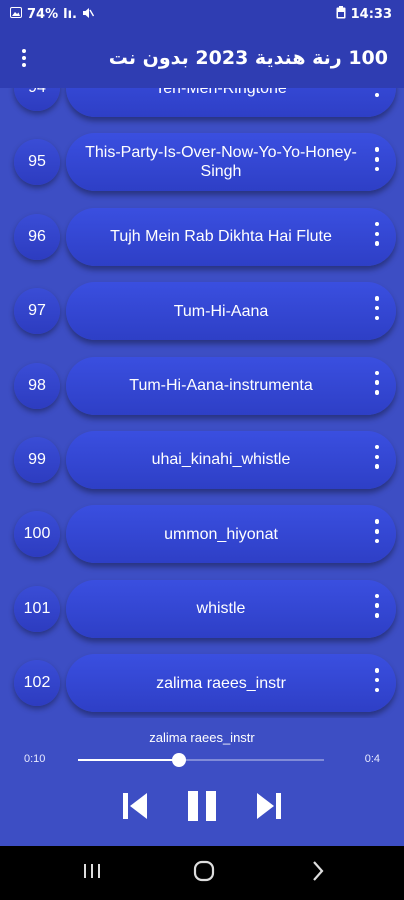 Image resolution: width=404 pixels, height=900 pixels. What do you see at coordinates (37, 459) in the screenshot?
I see `item-number: 99` at bounding box center [37, 459].